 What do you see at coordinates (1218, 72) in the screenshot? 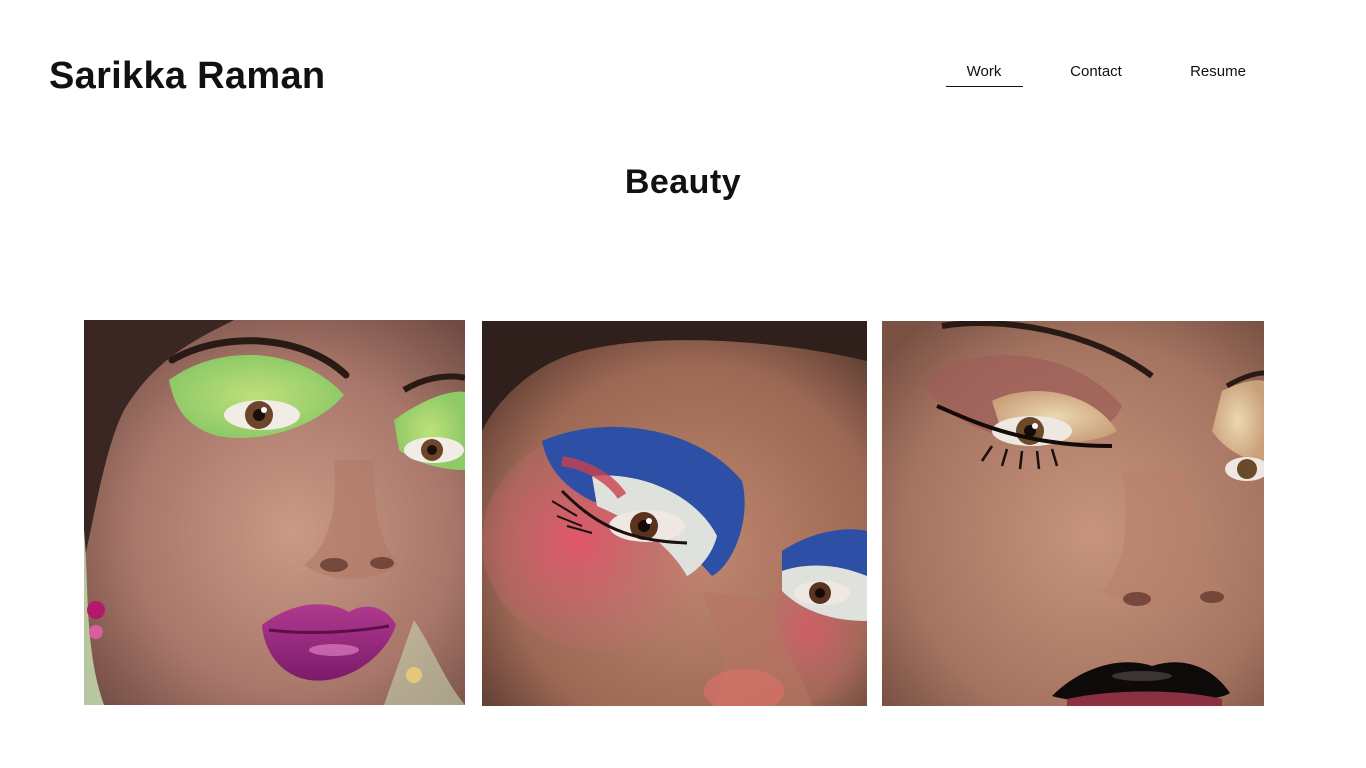
I see `nav-item-resume: Resume` at bounding box center [1218, 72].